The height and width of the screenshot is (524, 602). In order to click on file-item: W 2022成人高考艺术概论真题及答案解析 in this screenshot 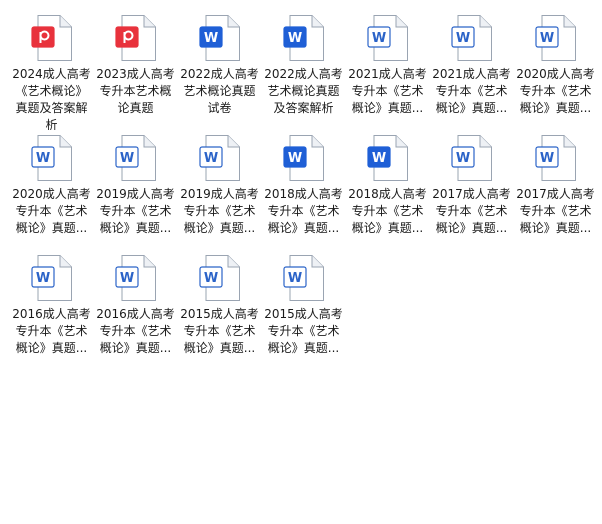, I will do `click(303, 70)`.